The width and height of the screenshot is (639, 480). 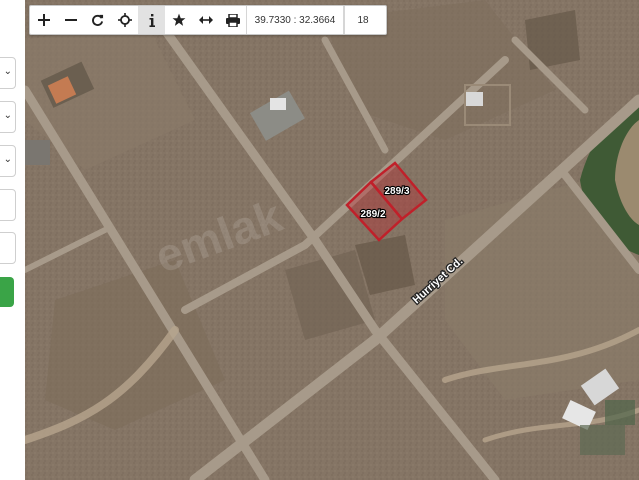 What do you see at coordinates (7, 292) in the screenshot?
I see `search-button` at bounding box center [7, 292].